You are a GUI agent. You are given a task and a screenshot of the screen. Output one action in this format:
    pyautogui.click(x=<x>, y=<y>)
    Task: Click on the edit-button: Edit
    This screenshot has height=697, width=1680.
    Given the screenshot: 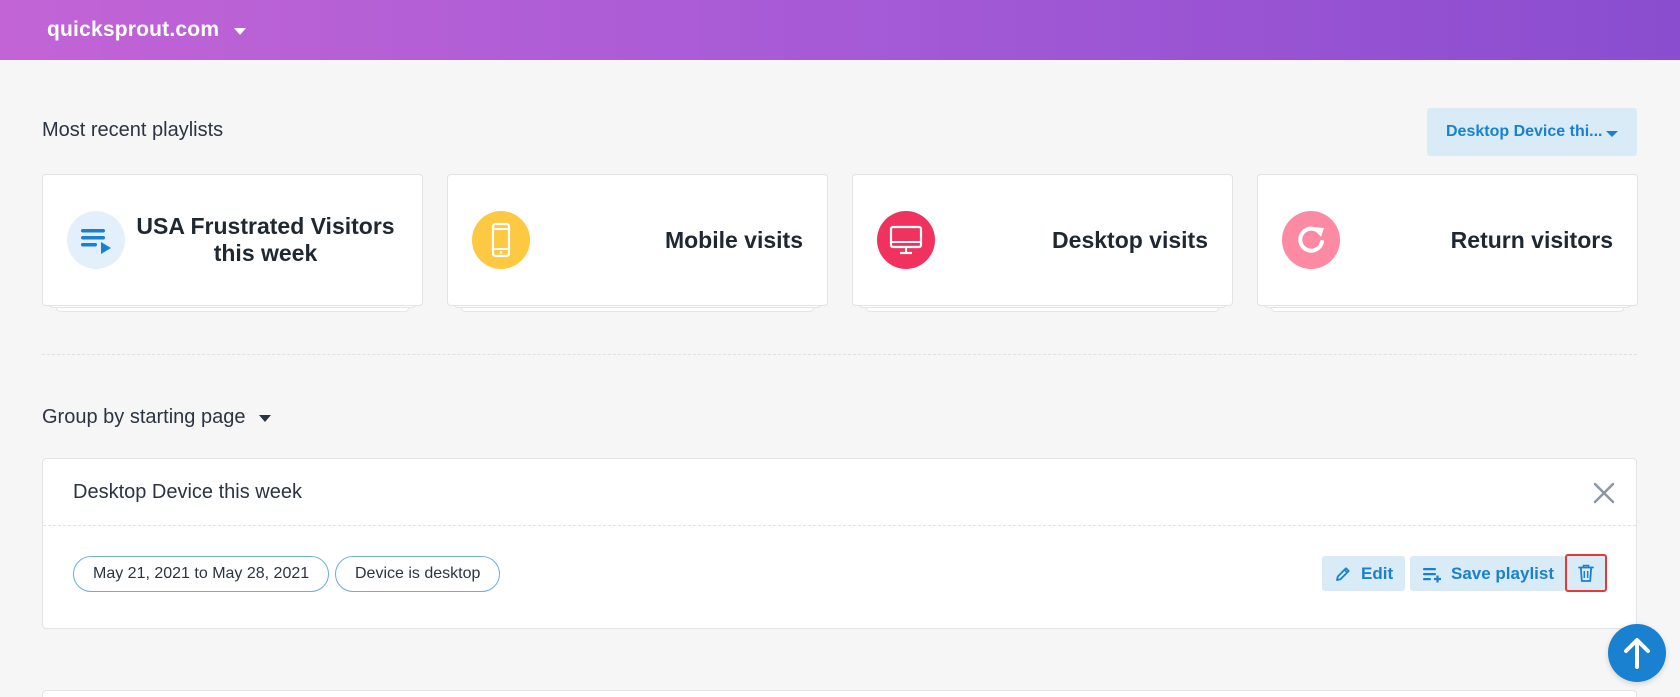 What is the action you would take?
    pyautogui.click(x=1364, y=573)
    